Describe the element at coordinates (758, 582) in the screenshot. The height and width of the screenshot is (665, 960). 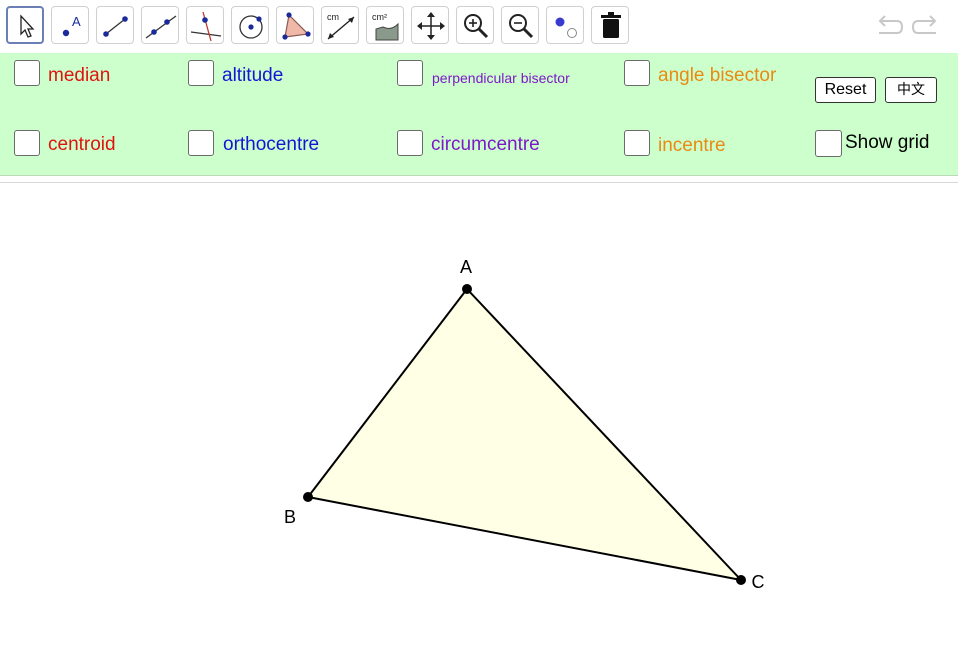
I see `point-c-label: C` at that location.